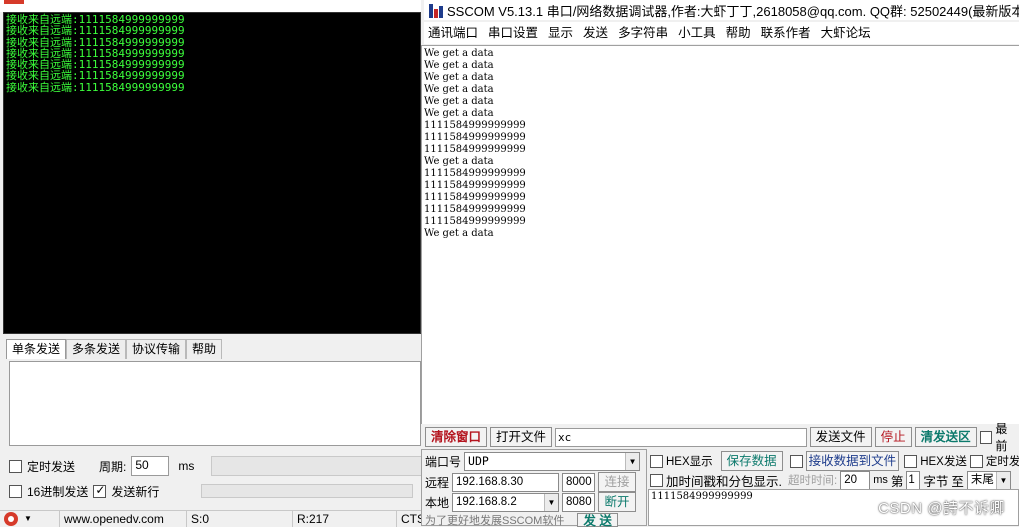  What do you see at coordinates (14, 2) in the screenshot?
I see `app-logo-icon` at bounding box center [14, 2].